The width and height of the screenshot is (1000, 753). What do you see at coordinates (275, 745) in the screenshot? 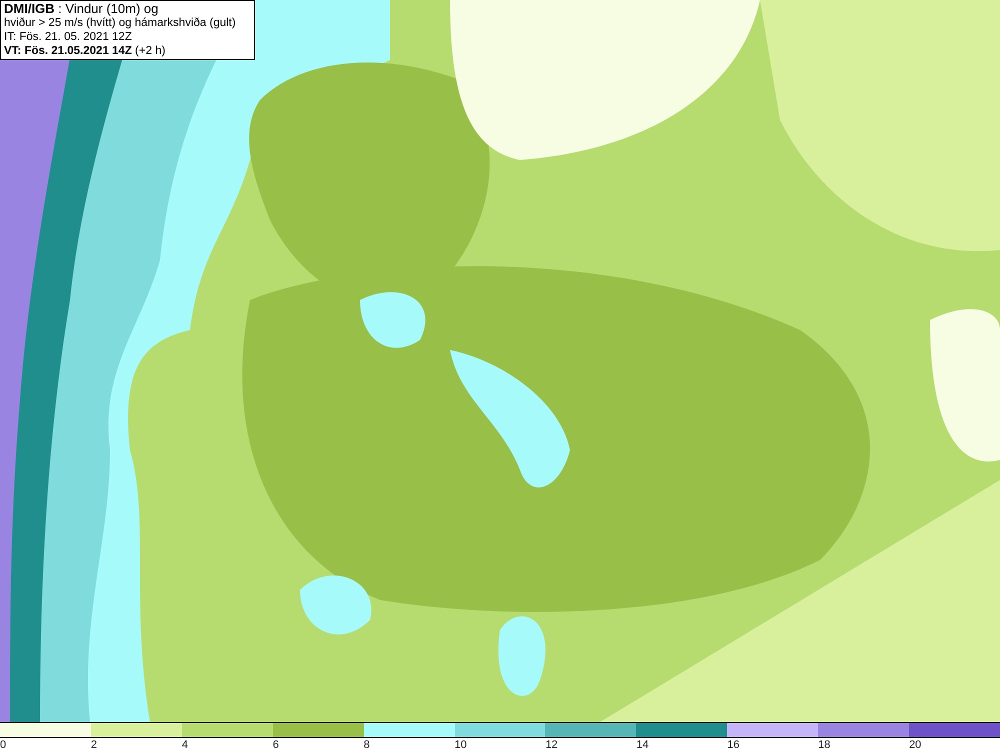
I see `scale-label: 6` at bounding box center [275, 745].